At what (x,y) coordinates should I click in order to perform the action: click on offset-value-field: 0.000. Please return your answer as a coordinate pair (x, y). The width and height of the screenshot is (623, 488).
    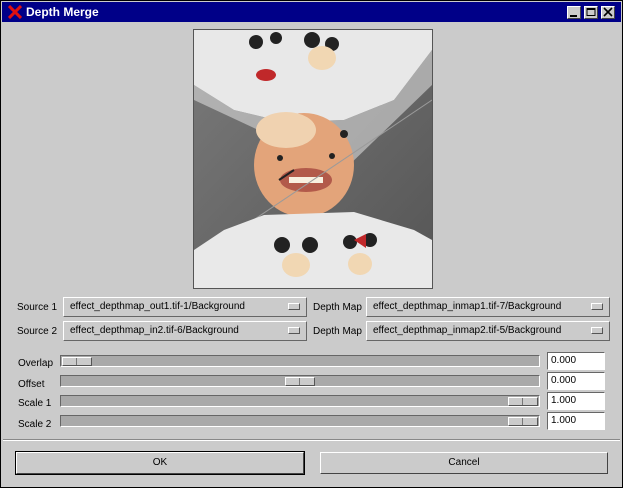
    Looking at the image, I should click on (576, 381).